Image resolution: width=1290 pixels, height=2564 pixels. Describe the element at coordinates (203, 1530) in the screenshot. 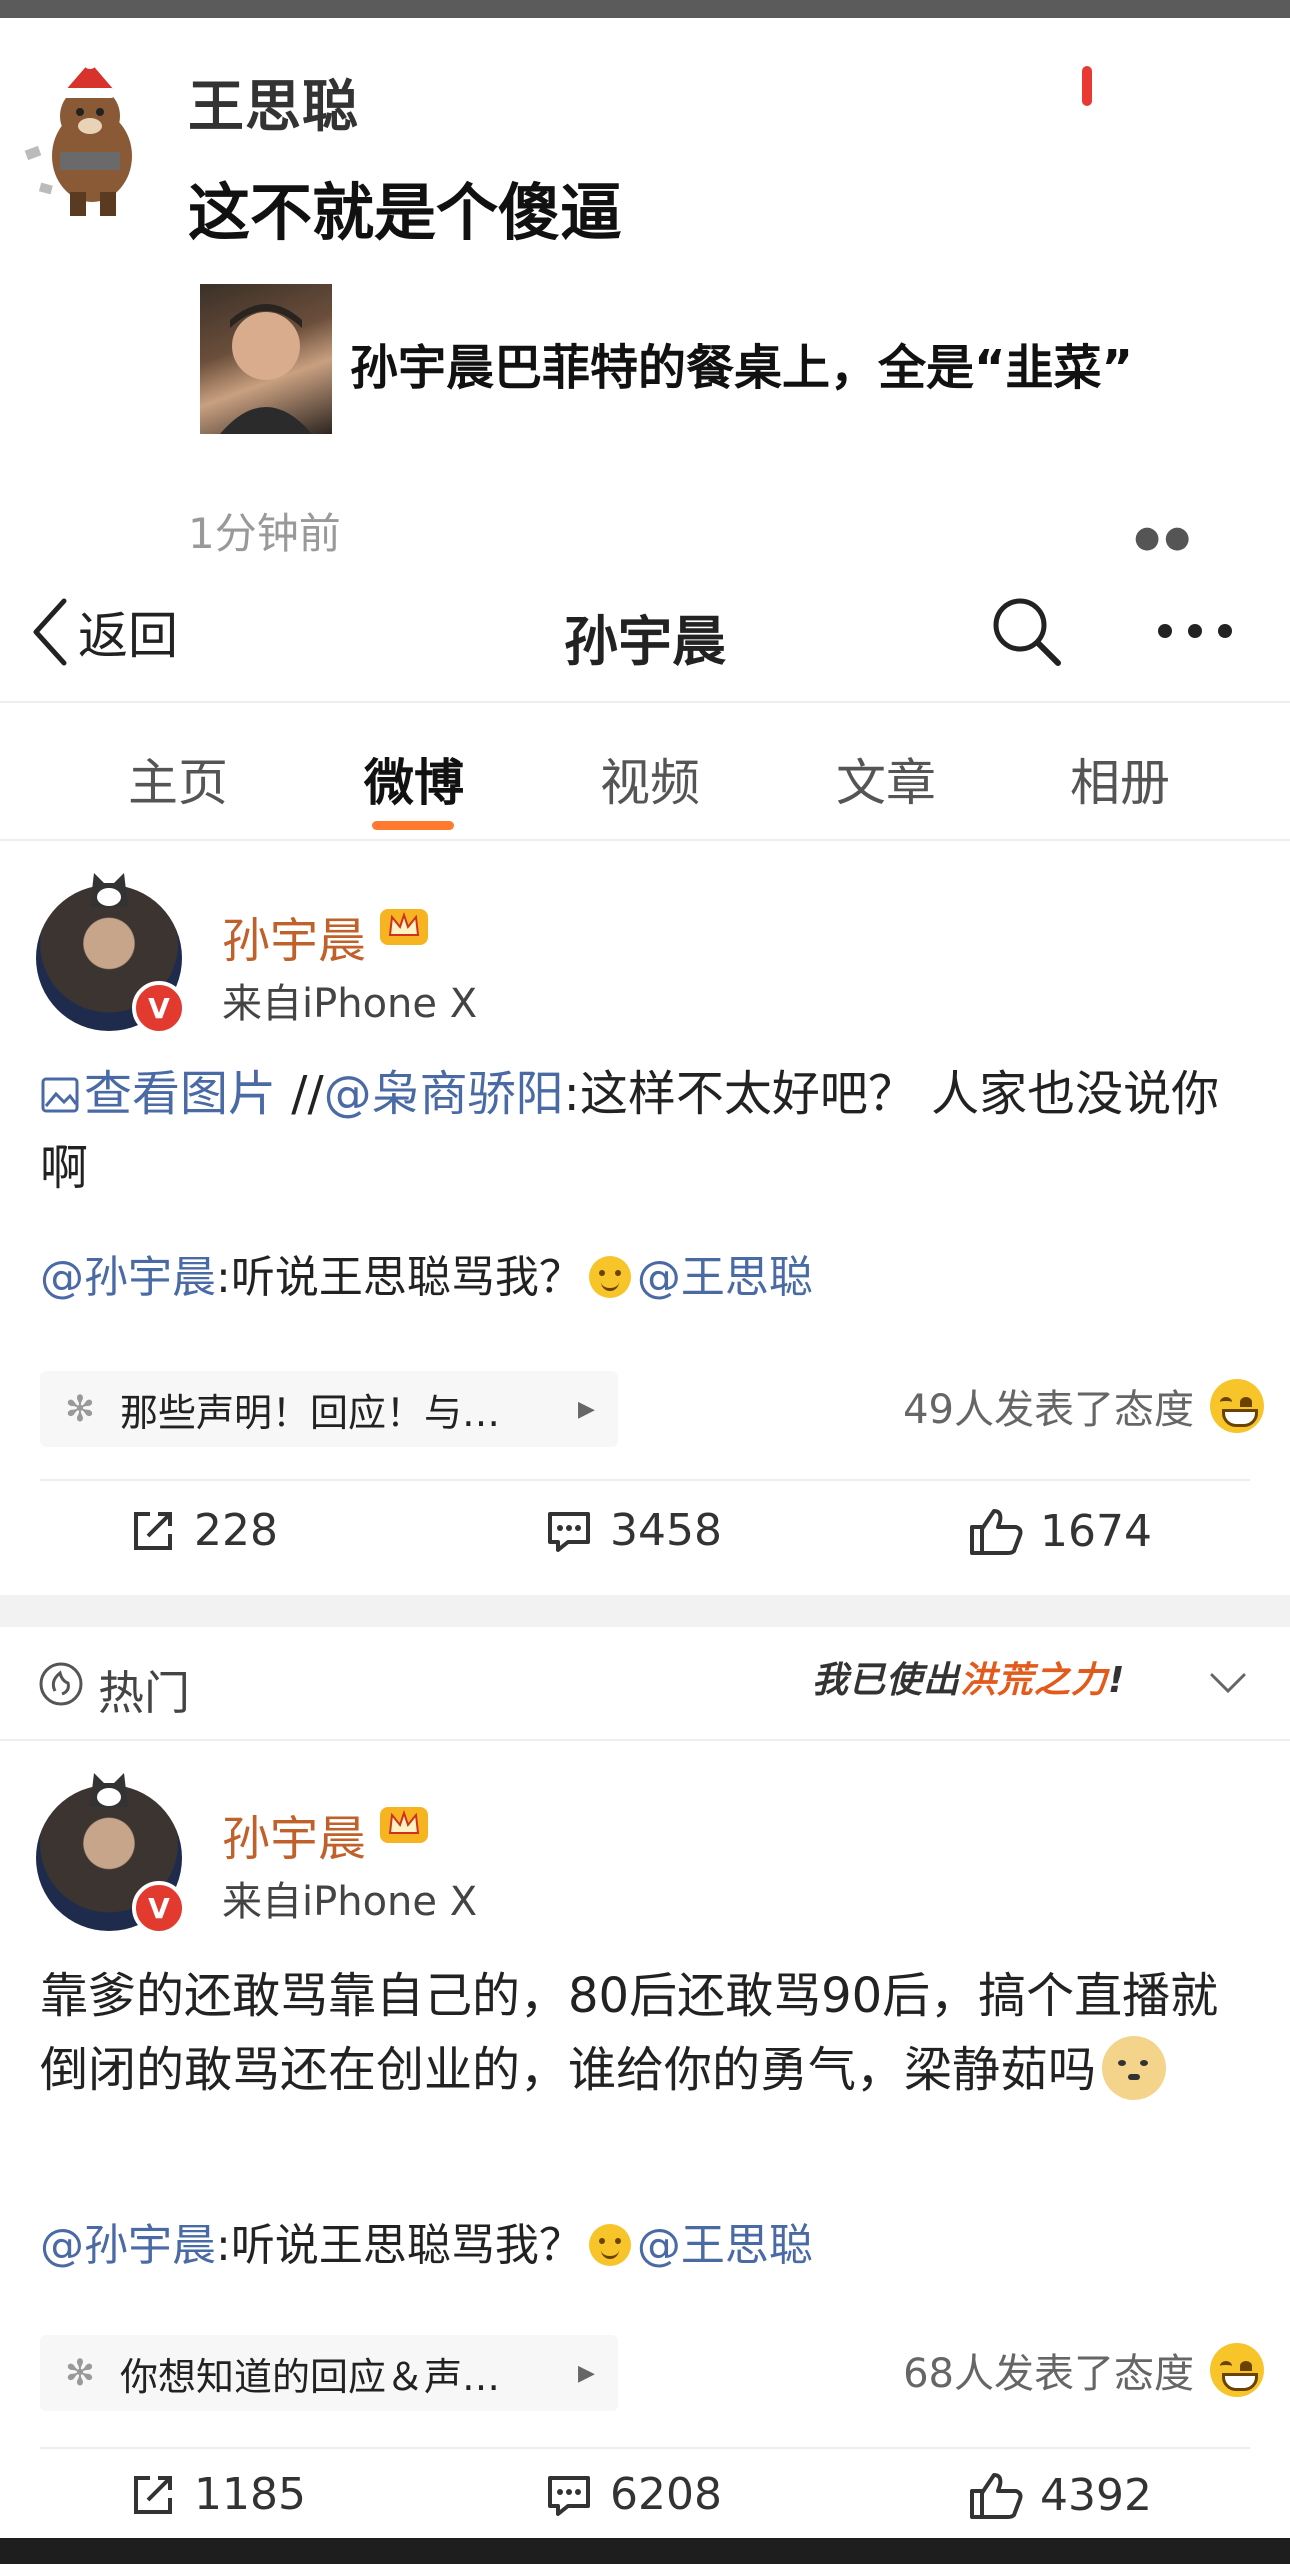

I see `repost-button: 228` at that location.